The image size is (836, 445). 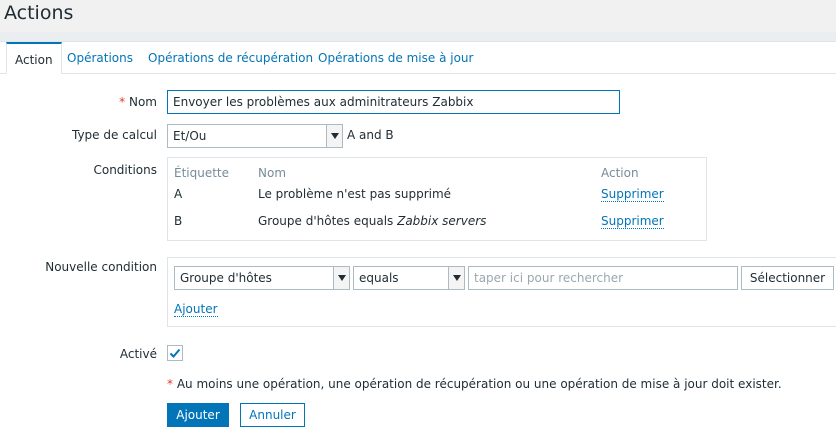 I want to click on condition-row-b-remove-link: Supprimer, so click(x=632, y=221).